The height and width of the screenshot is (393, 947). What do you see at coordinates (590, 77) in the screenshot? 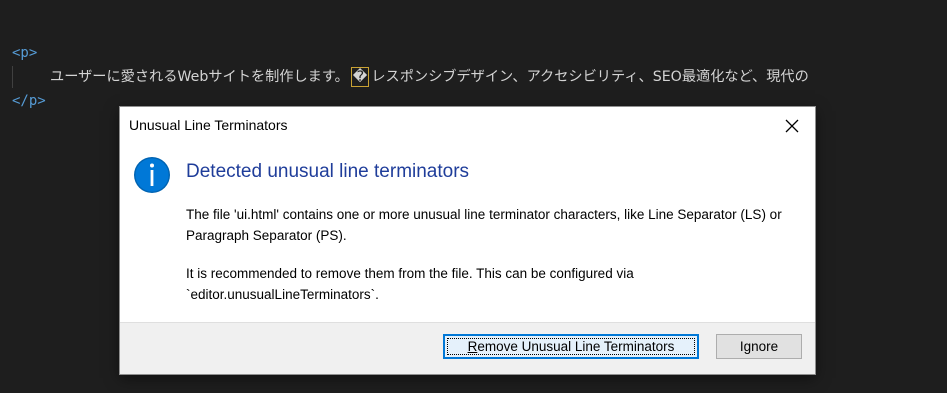
I see `text-after-char: レスポンシブデザイン、アクセシビリティ、SEO最適化など、現代の` at bounding box center [590, 77].